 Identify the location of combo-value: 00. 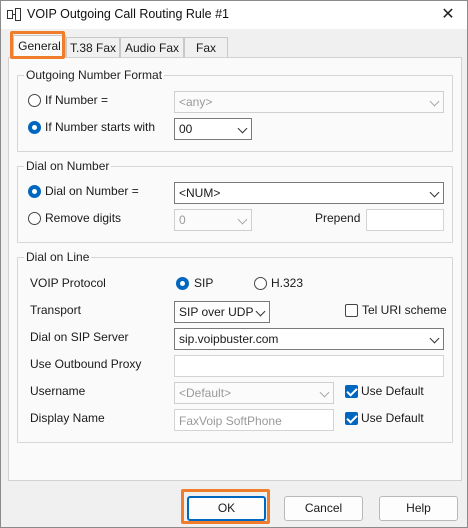
(186, 129).